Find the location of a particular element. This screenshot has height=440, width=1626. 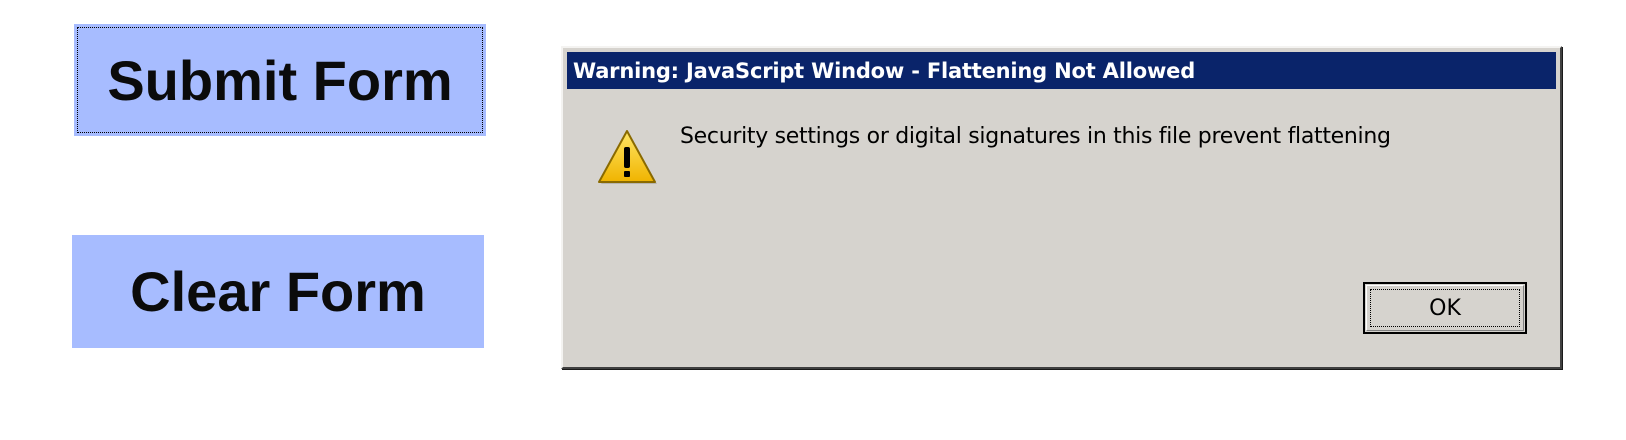

clear-form-button: Clear Form is located at coordinates (278, 291).